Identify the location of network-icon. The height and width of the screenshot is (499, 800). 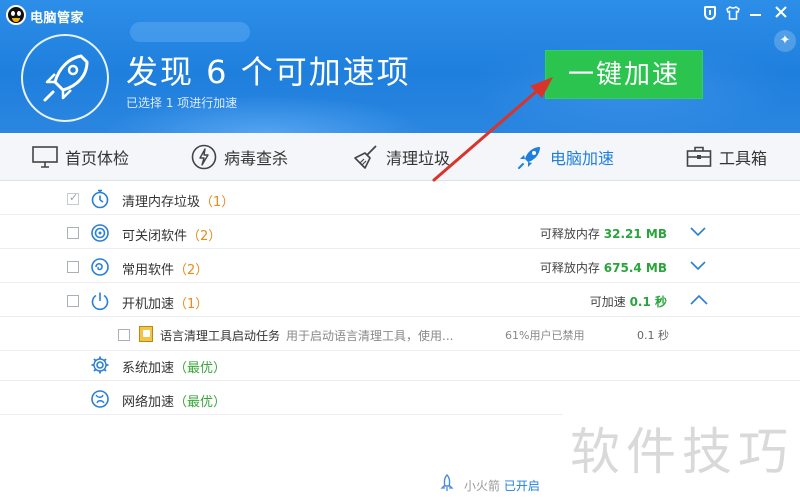
(100, 399).